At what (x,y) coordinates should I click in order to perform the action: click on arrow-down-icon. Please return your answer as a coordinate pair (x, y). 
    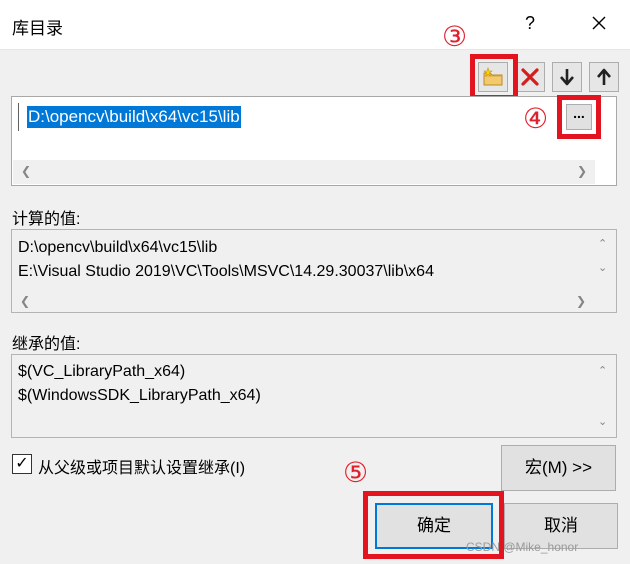
    Looking at the image, I should click on (567, 77).